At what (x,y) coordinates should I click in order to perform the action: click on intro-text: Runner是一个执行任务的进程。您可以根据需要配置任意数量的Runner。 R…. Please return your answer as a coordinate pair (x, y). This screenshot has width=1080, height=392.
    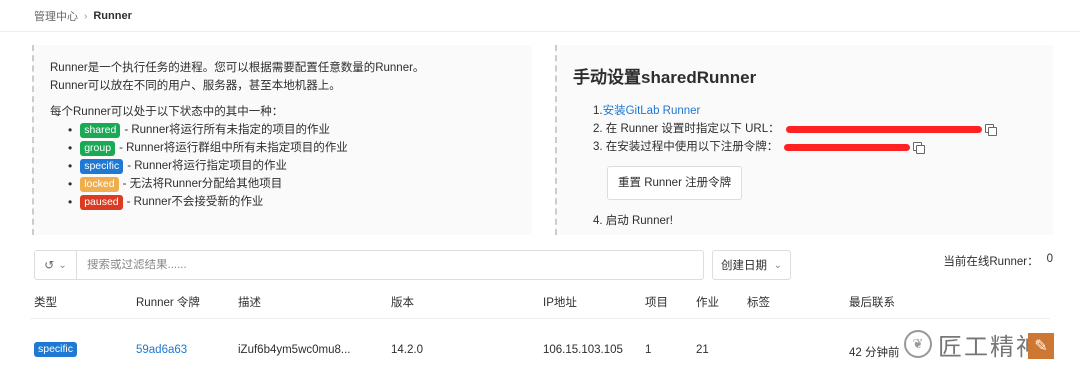
    Looking at the image, I should click on (283, 77).